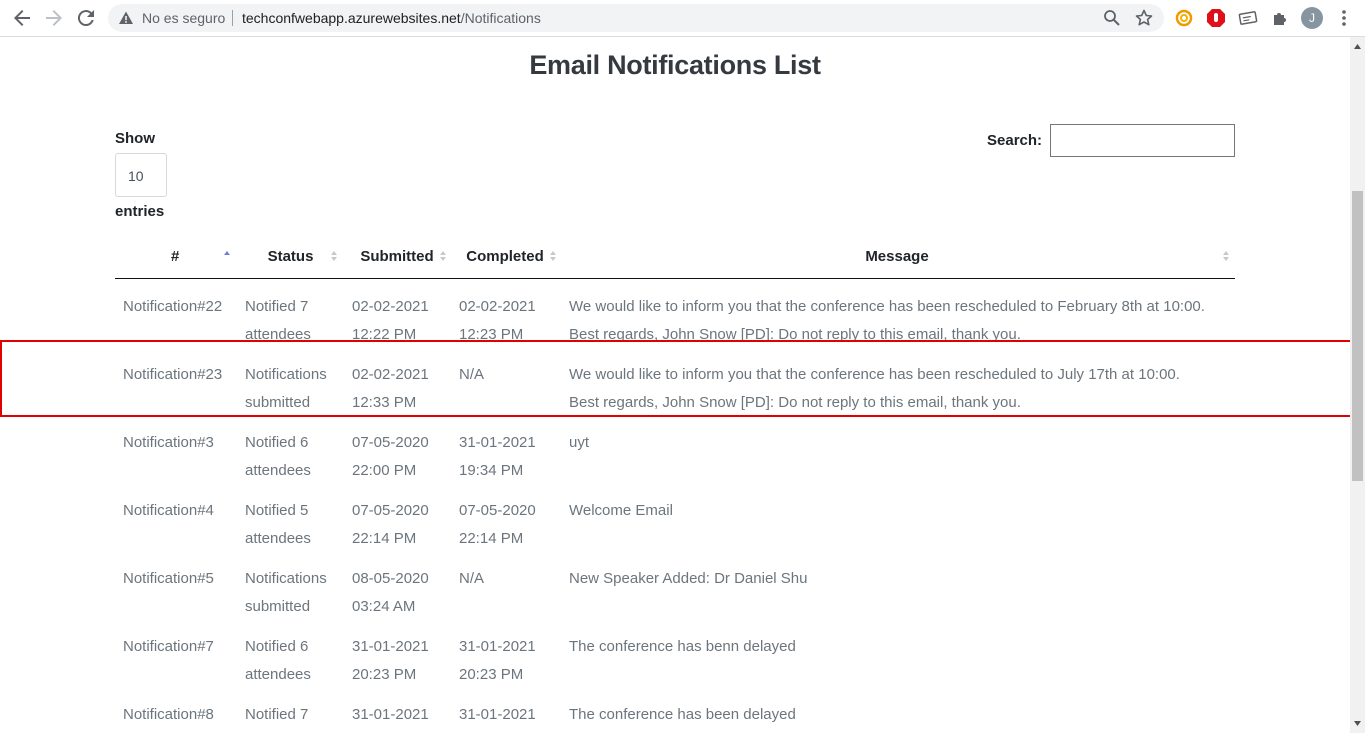 Image resolution: width=1365 pixels, height=733 pixels. Describe the element at coordinates (1357, 46) in the screenshot. I see `scroll-up-arrow-icon` at that location.